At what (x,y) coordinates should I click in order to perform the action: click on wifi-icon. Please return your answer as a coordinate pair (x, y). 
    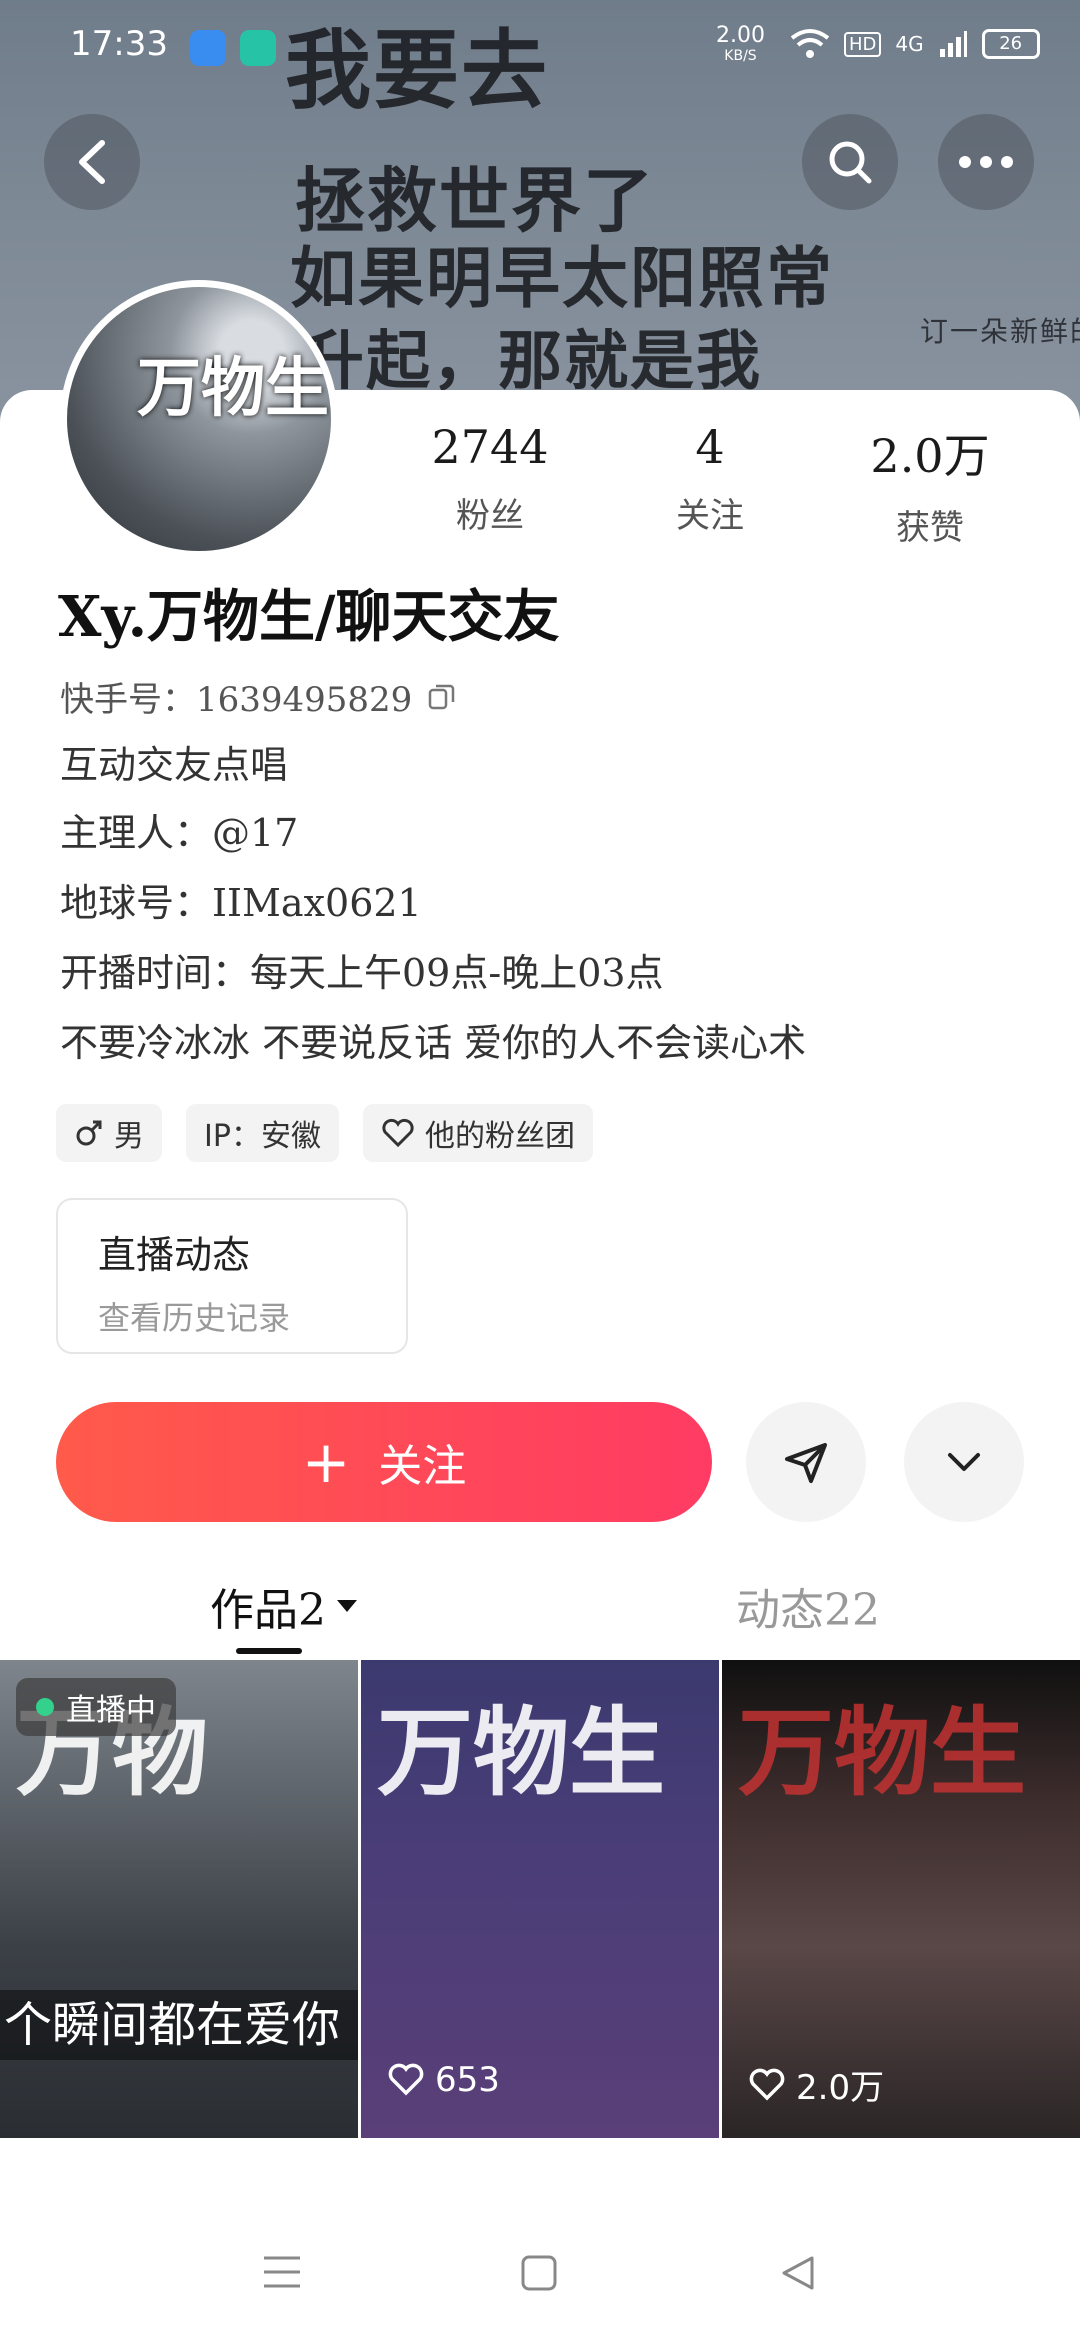
    Looking at the image, I should click on (810, 43).